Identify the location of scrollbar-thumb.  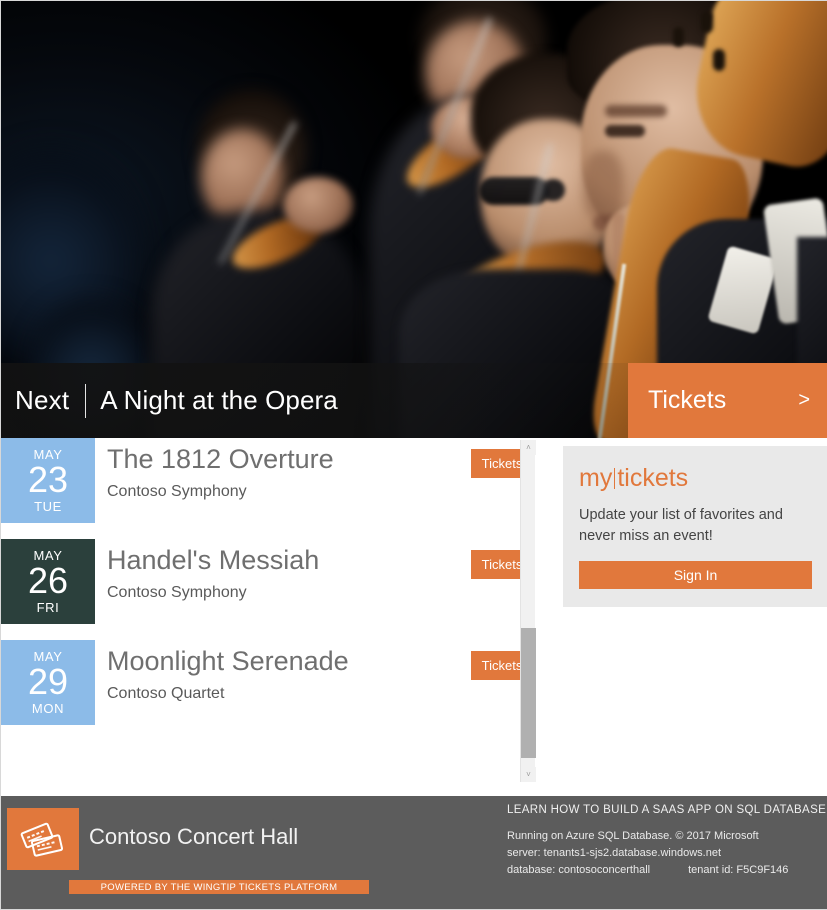
(528, 693).